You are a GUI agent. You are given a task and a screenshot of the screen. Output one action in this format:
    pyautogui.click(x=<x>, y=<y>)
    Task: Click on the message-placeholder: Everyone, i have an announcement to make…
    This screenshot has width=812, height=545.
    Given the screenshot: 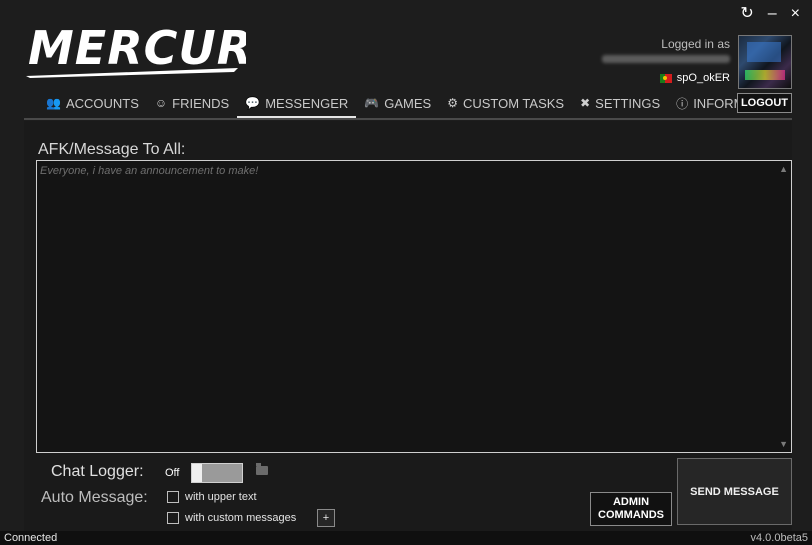 What is the action you would take?
    pyautogui.click(x=149, y=171)
    